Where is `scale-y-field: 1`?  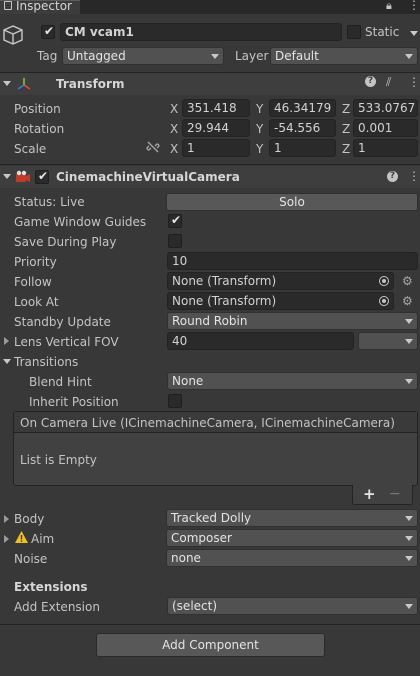
scale-y-field: 1 is located at coordinates (302, 148).